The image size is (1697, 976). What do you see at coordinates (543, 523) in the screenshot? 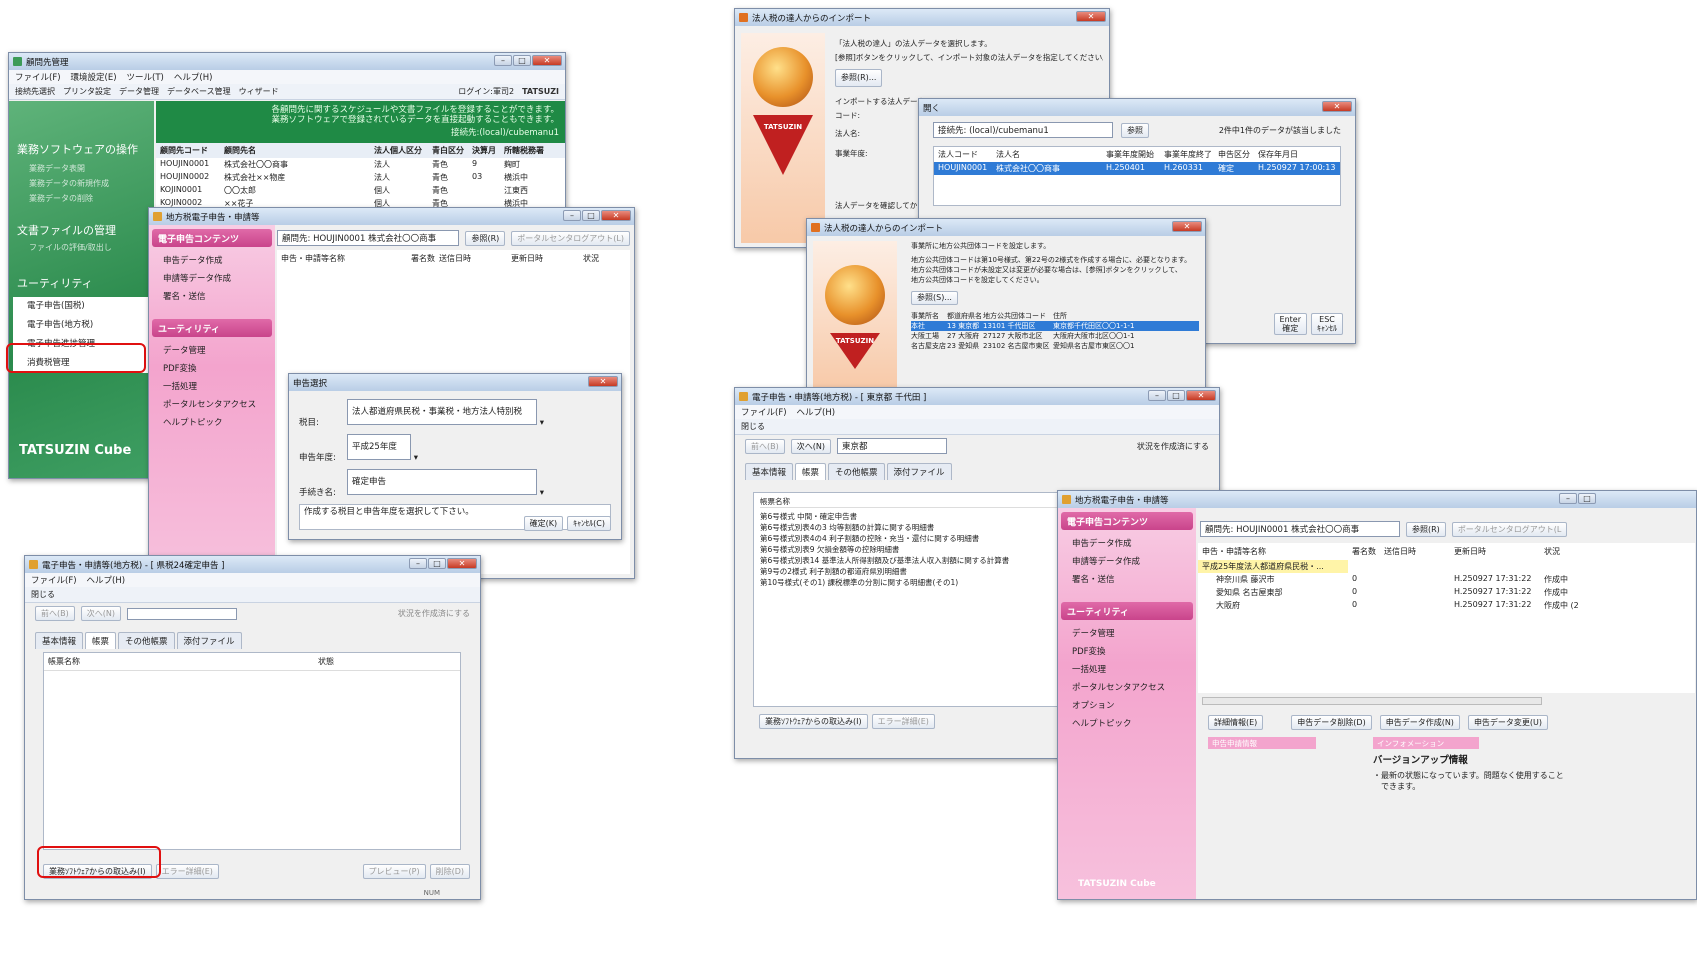
I see `confirm-button: 確定(K)` at bounding box center [543, 523].